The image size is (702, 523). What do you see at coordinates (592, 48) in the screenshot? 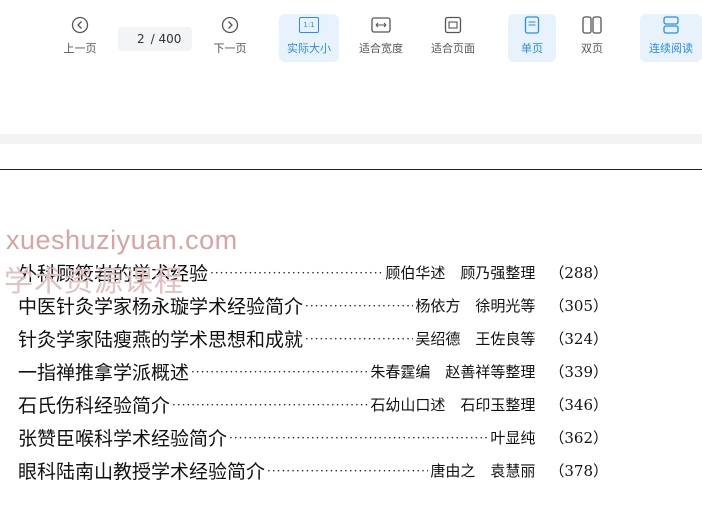
I see `double-page-label: 双页` at bounding box center [592, 48].